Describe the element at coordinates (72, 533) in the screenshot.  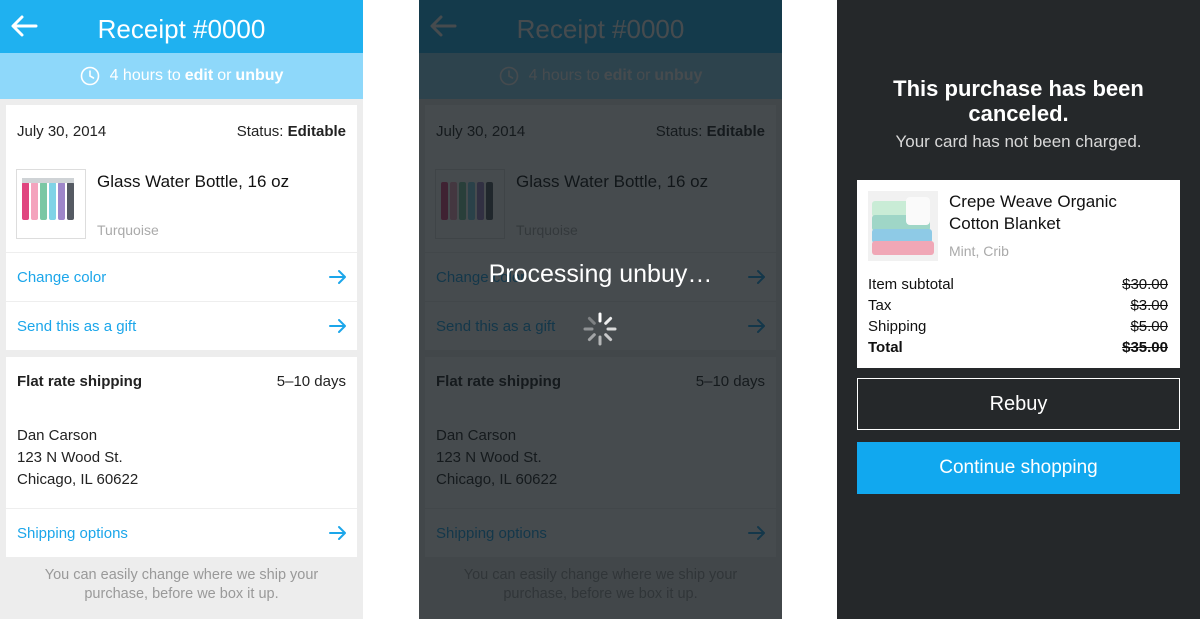
I see `shipping-options-label: Shipping options` at that location.